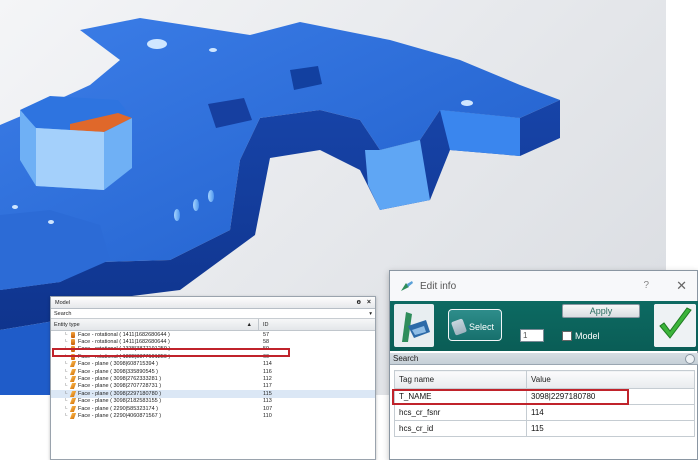 This screenshot has height=460, width=698. I want to click on tree-row-label: Face - plane ( 3098|2182583155 ), so click(120, 401).